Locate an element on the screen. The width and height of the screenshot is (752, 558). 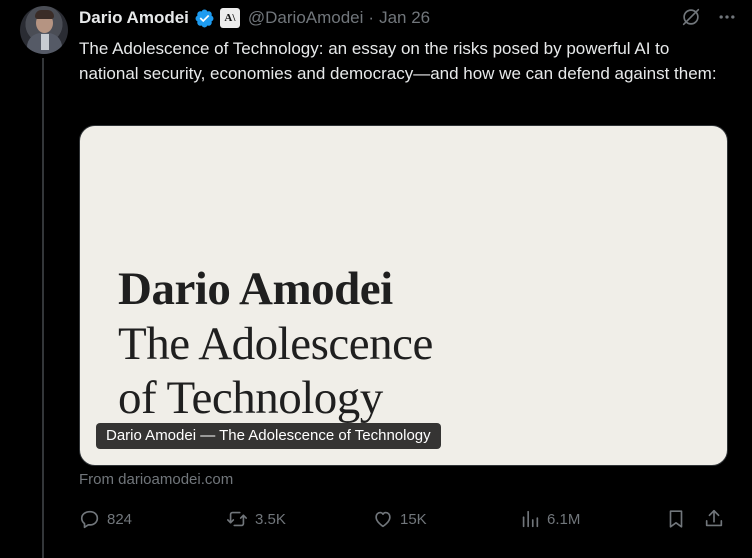
retweet-button: 3.5K is located at coordinates (255, 519).